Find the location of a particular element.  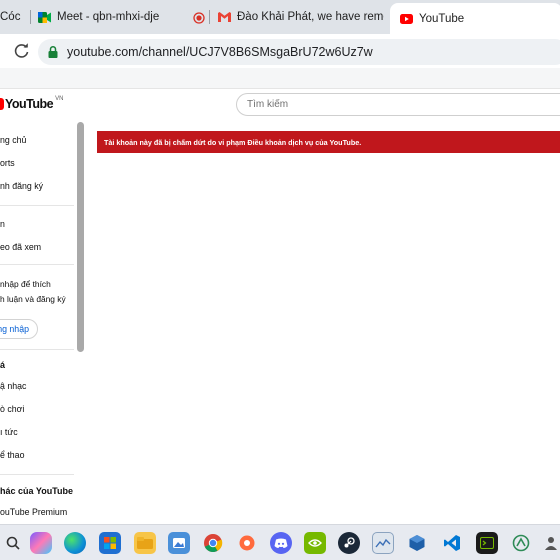

sidebar-item-premium: ouTube Premium is located at coordinates (33, 512).